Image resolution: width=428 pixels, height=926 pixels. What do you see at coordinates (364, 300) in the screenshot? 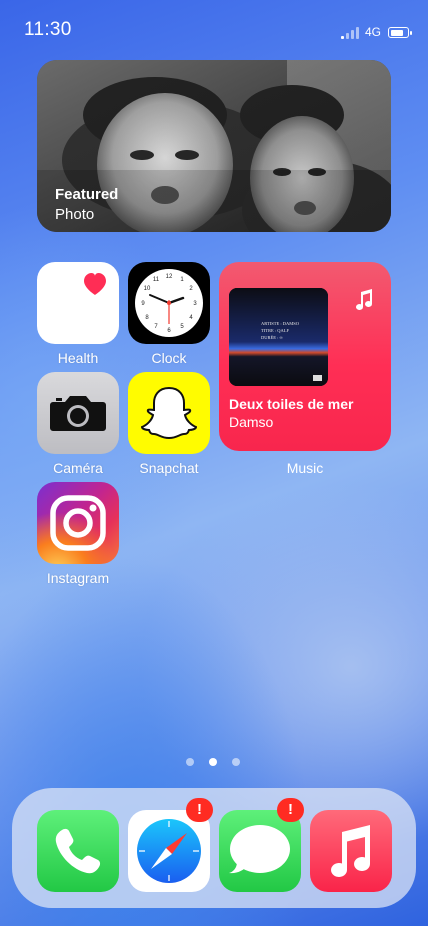
I see `music-note-icon` at bounding box center [364, 300].